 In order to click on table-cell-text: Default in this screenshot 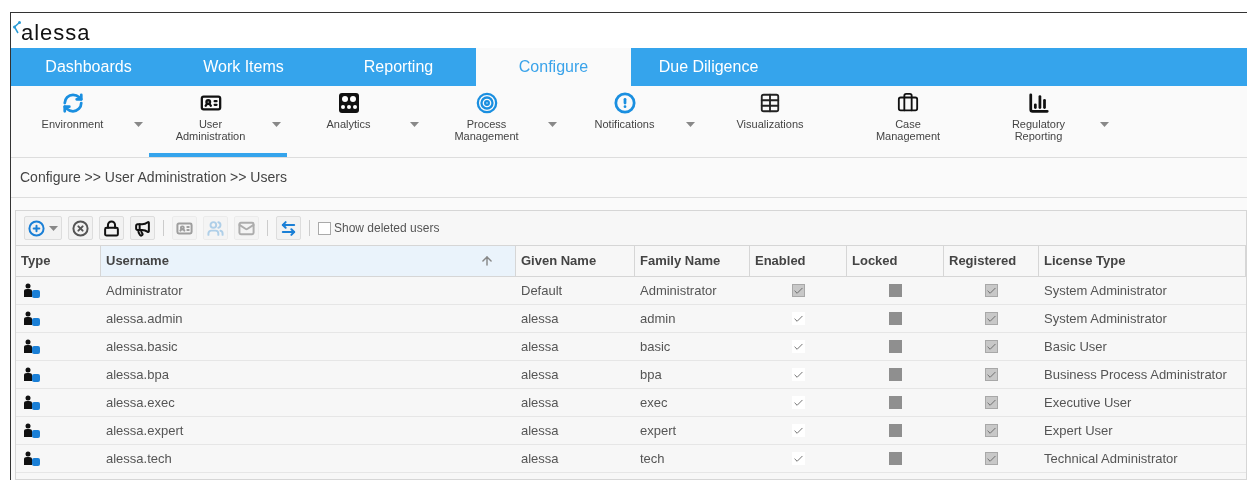, I will do `click(542, 290)`.